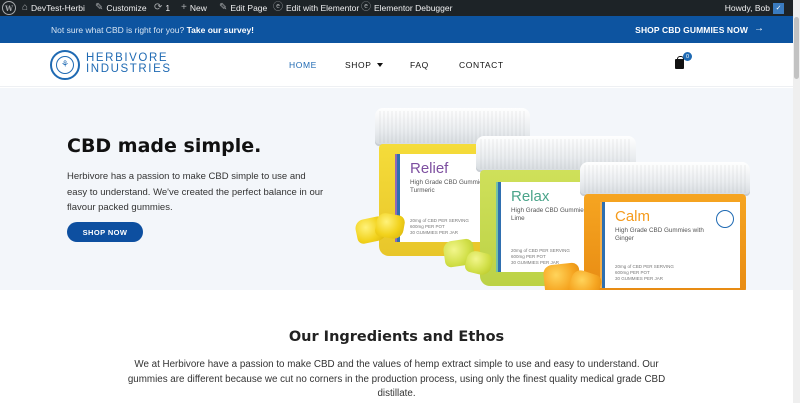 This screenshot has height=403, width=800. Describe the element at coordinates (379, 65) in the screenshot. I see `chevron-down-icon` at that location.